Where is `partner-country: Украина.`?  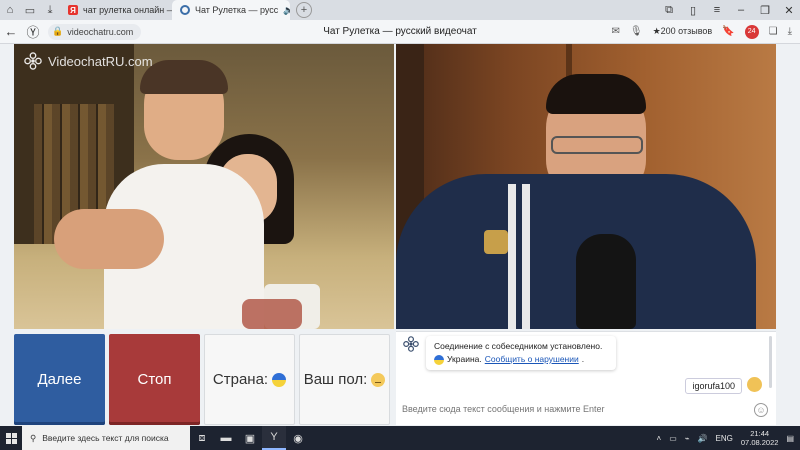
partner-country: Украина. is located at coordinates (464, 359).